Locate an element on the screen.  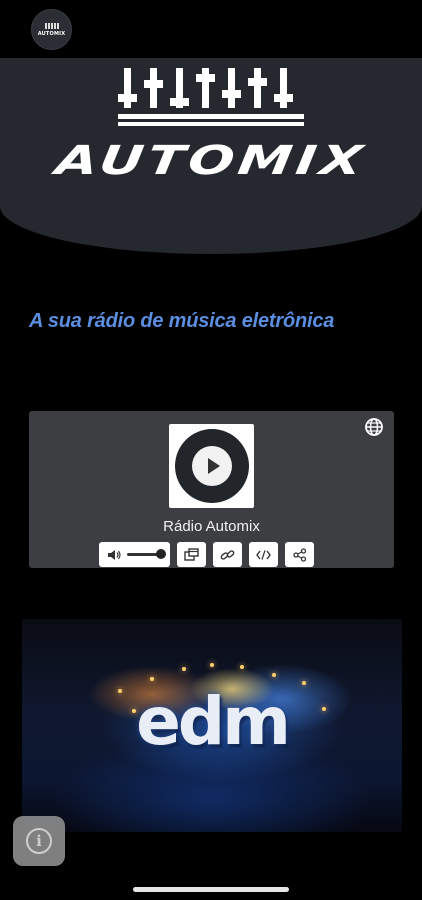
info-button: i is located at coordinates (39, 841).